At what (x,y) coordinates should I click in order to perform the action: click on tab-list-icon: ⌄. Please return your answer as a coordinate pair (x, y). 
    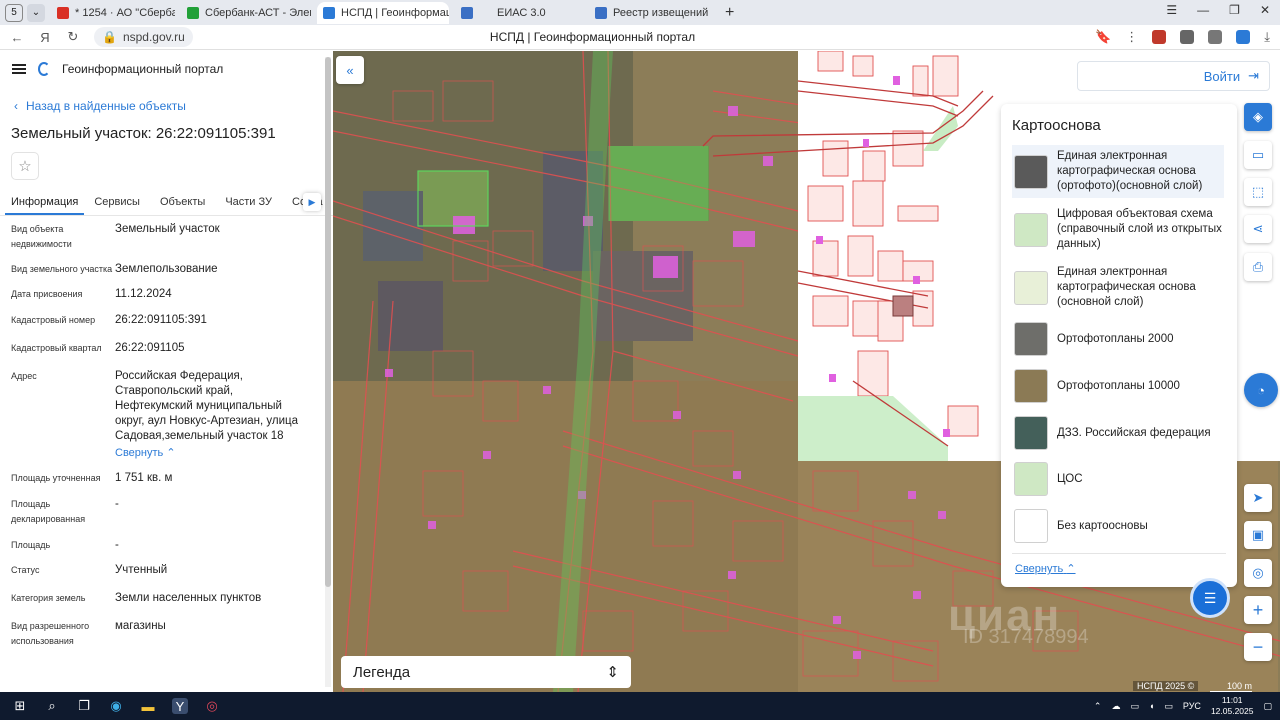
    Looking at the image, I should click on (36, 12).